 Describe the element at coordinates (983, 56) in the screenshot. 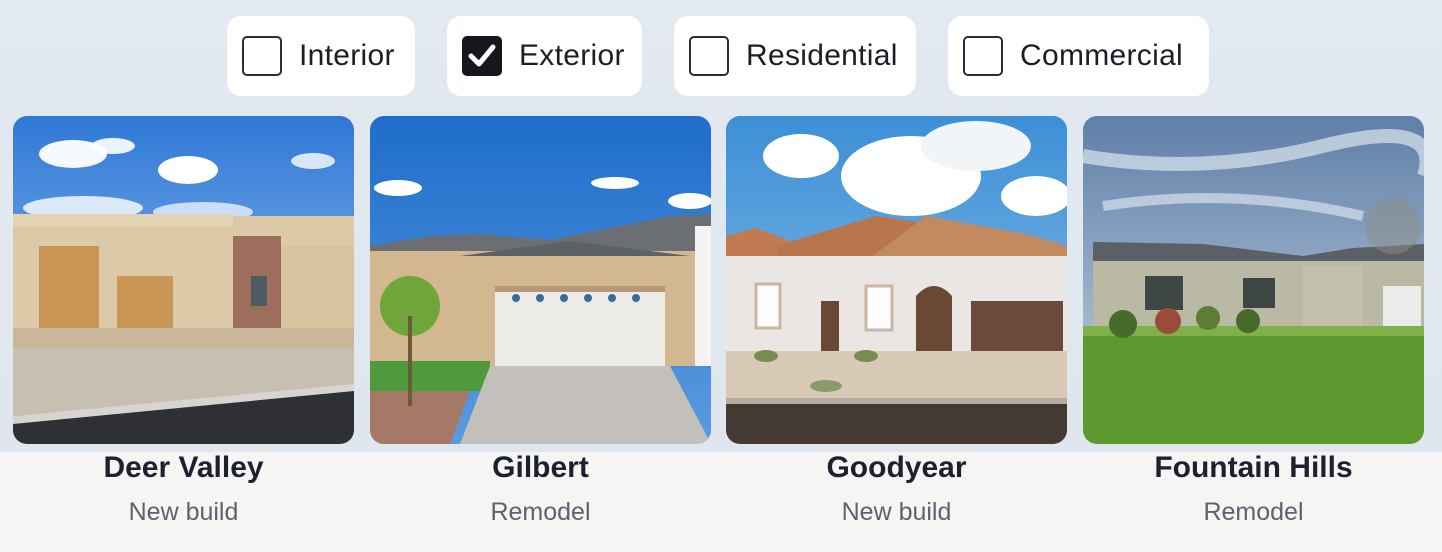

I see `commercial-checkbox` at that location.